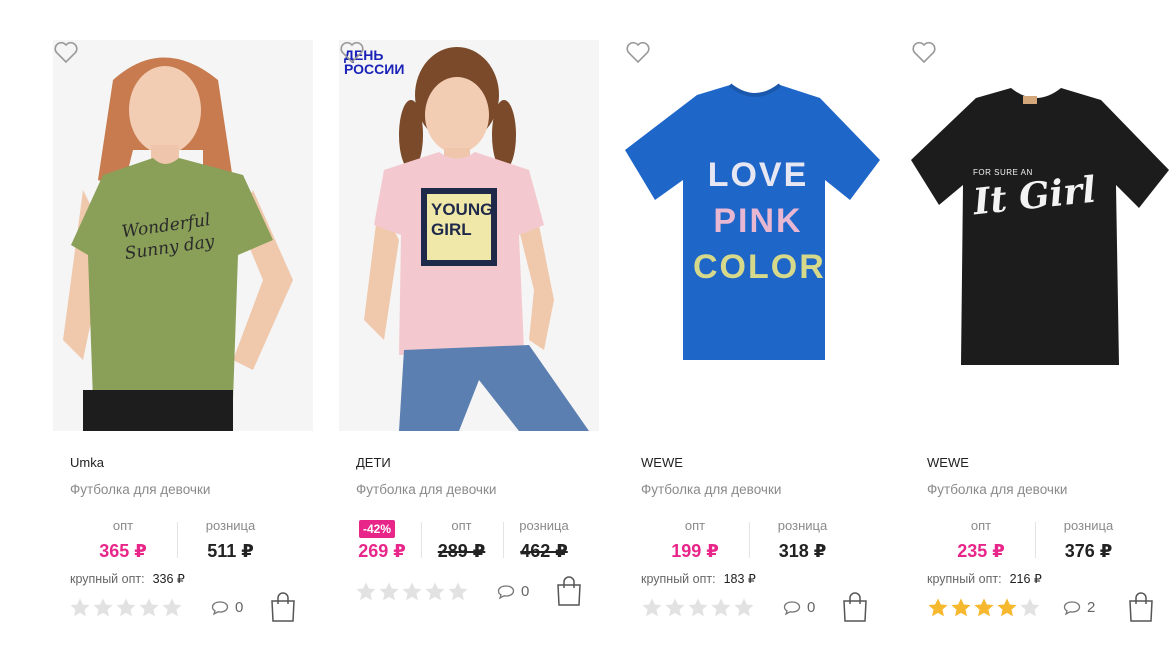 The width and height of the screenshot is (1173, 653). What do you see at coordinates (1079, 607) in the screenshot?
I see `comments-link: 2` at bounding box center [1079, 607].